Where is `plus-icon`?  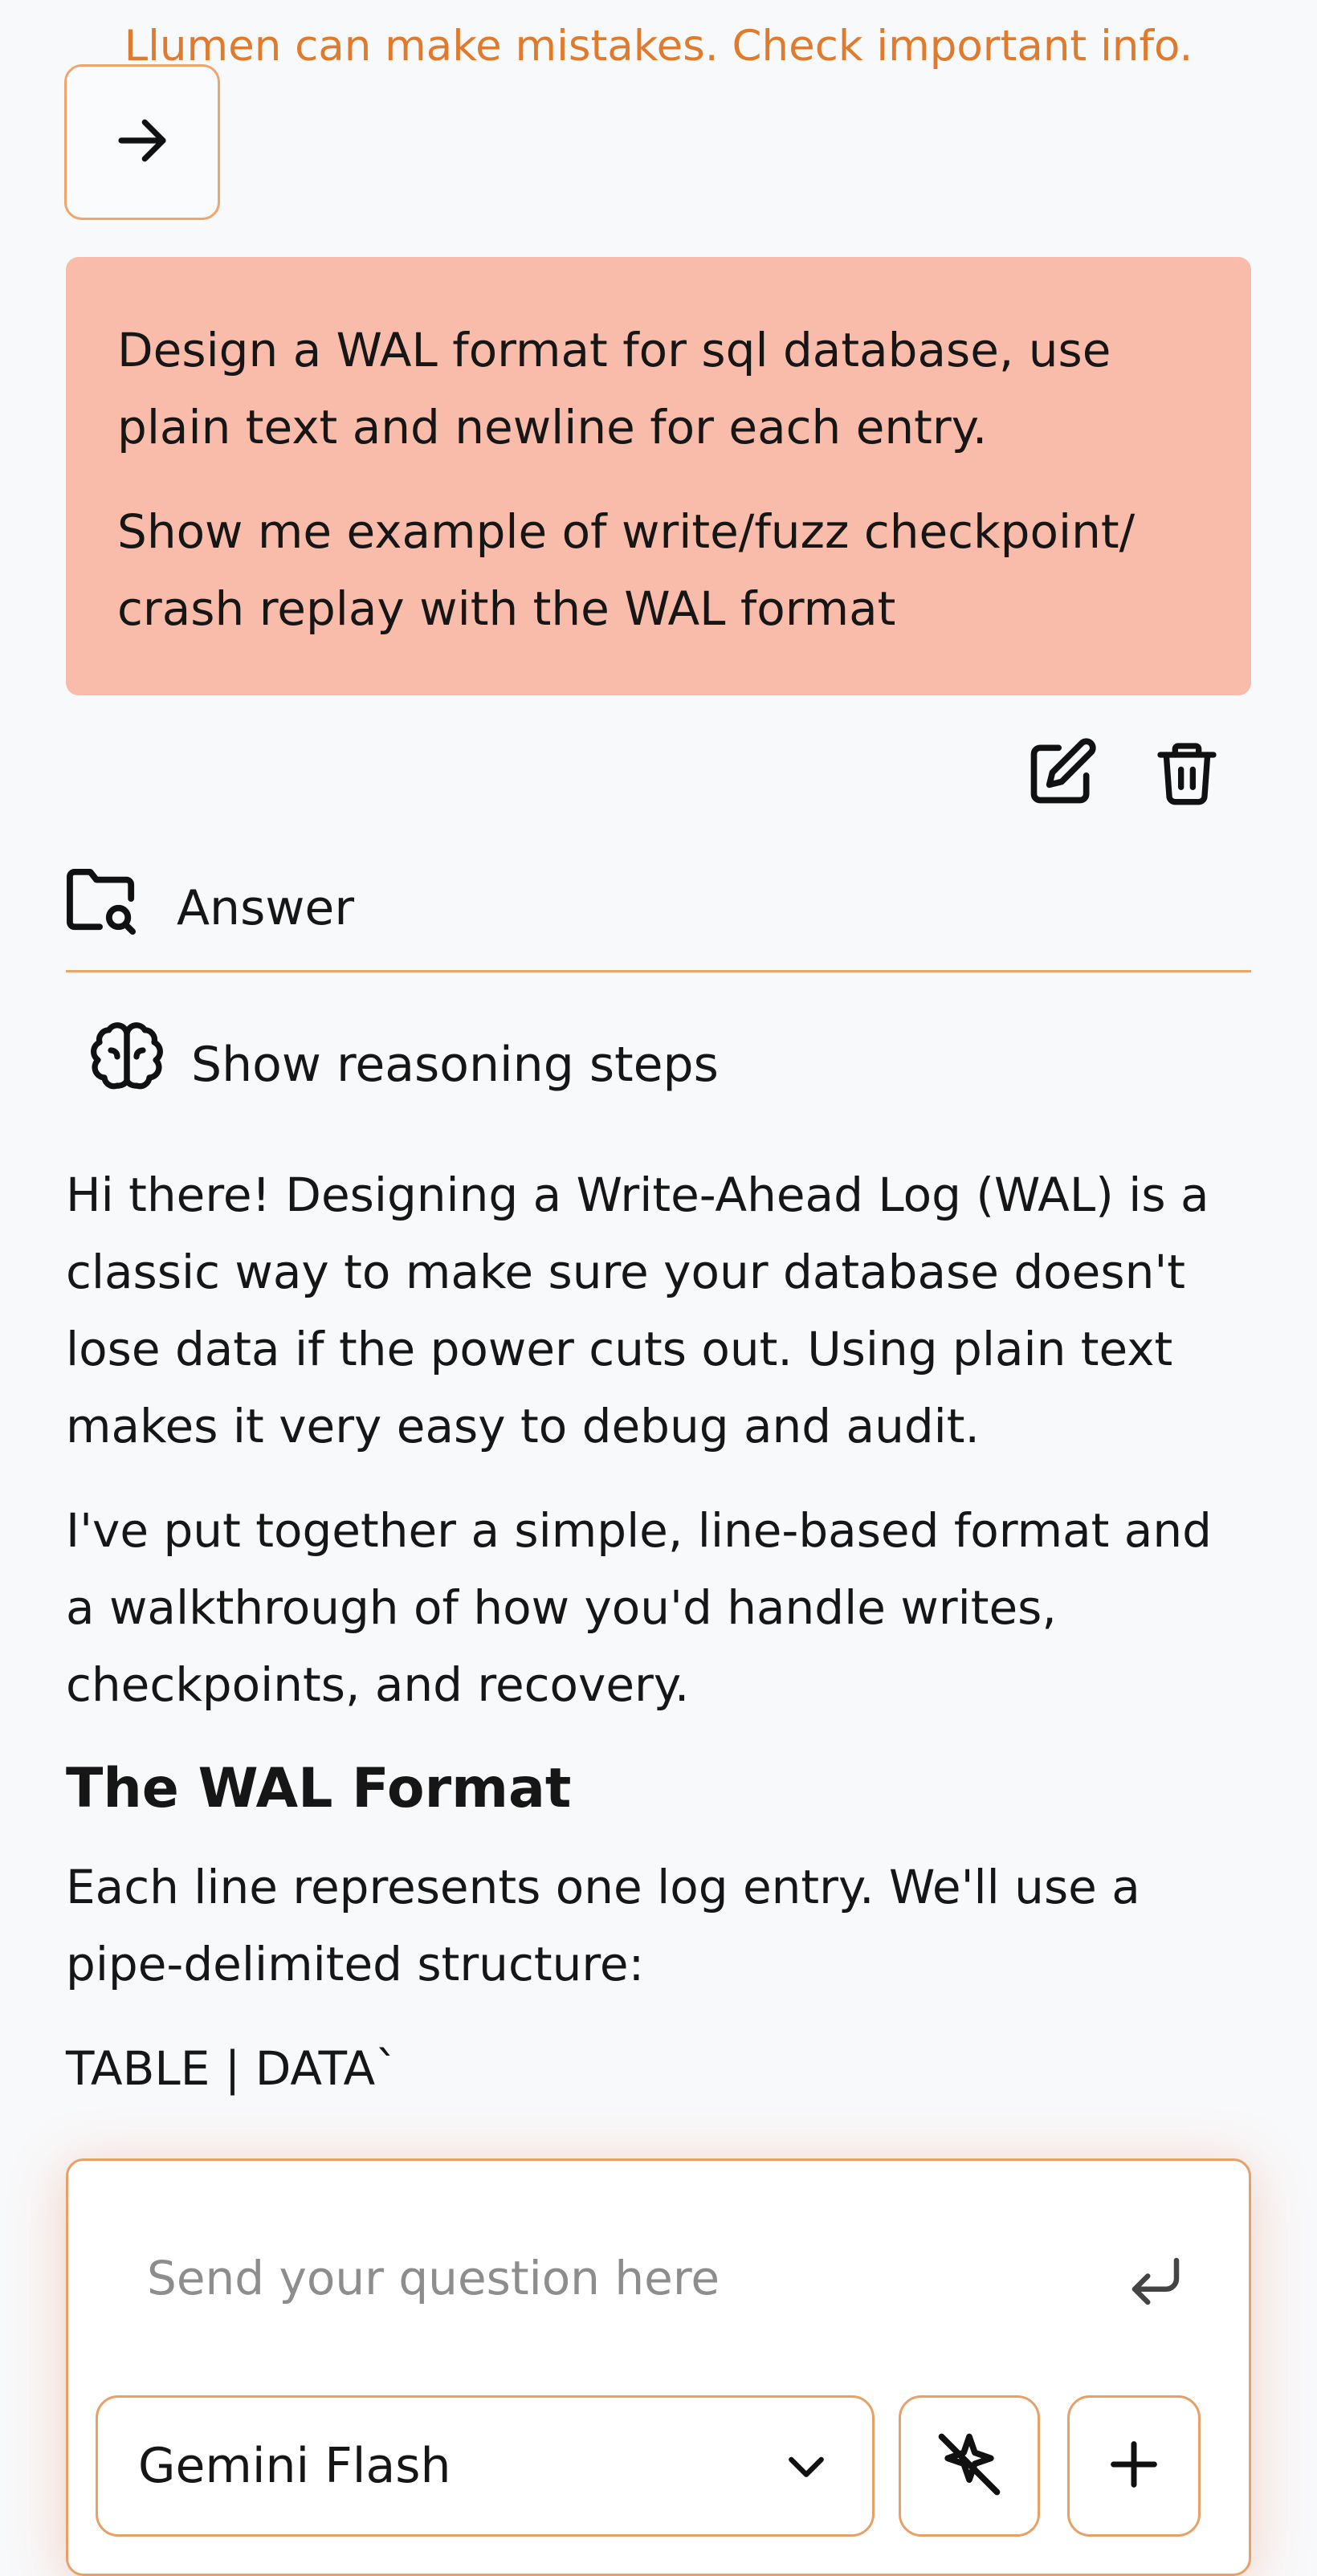 plus-icon is located at coordinates (1133, 2466).